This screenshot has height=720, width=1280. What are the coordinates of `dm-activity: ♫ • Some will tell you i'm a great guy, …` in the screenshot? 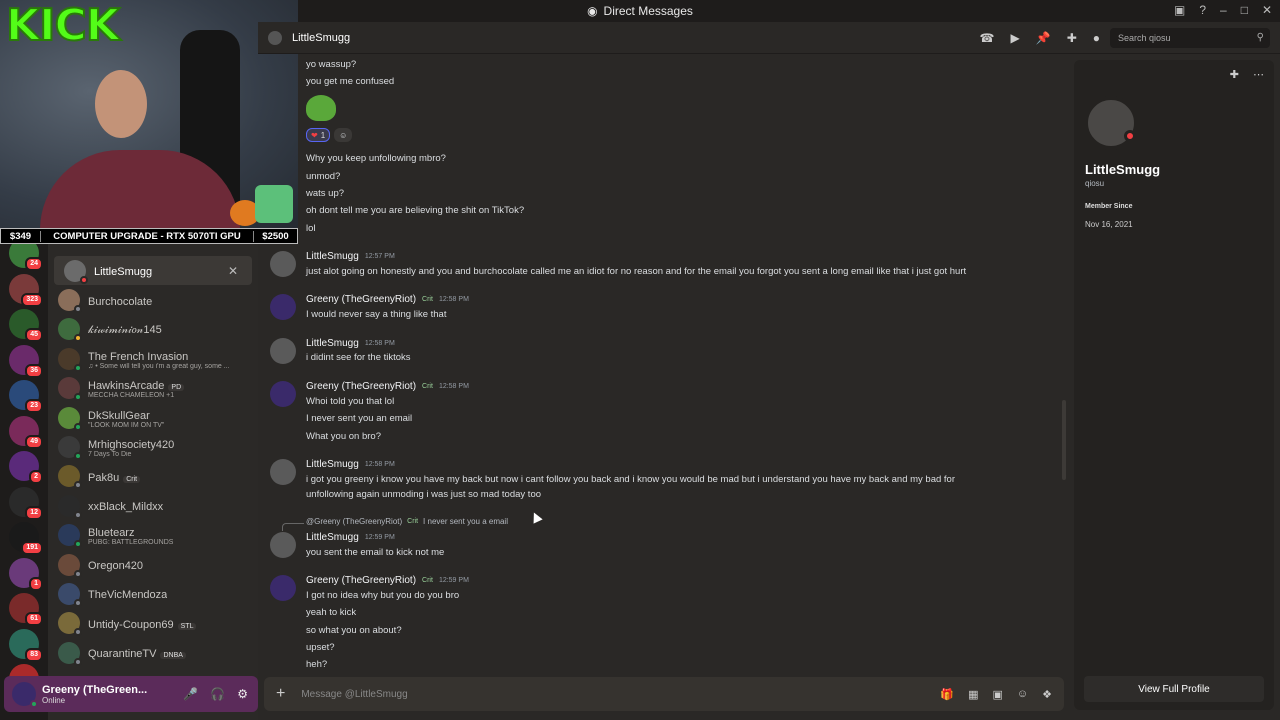 It's located at (159, 366).